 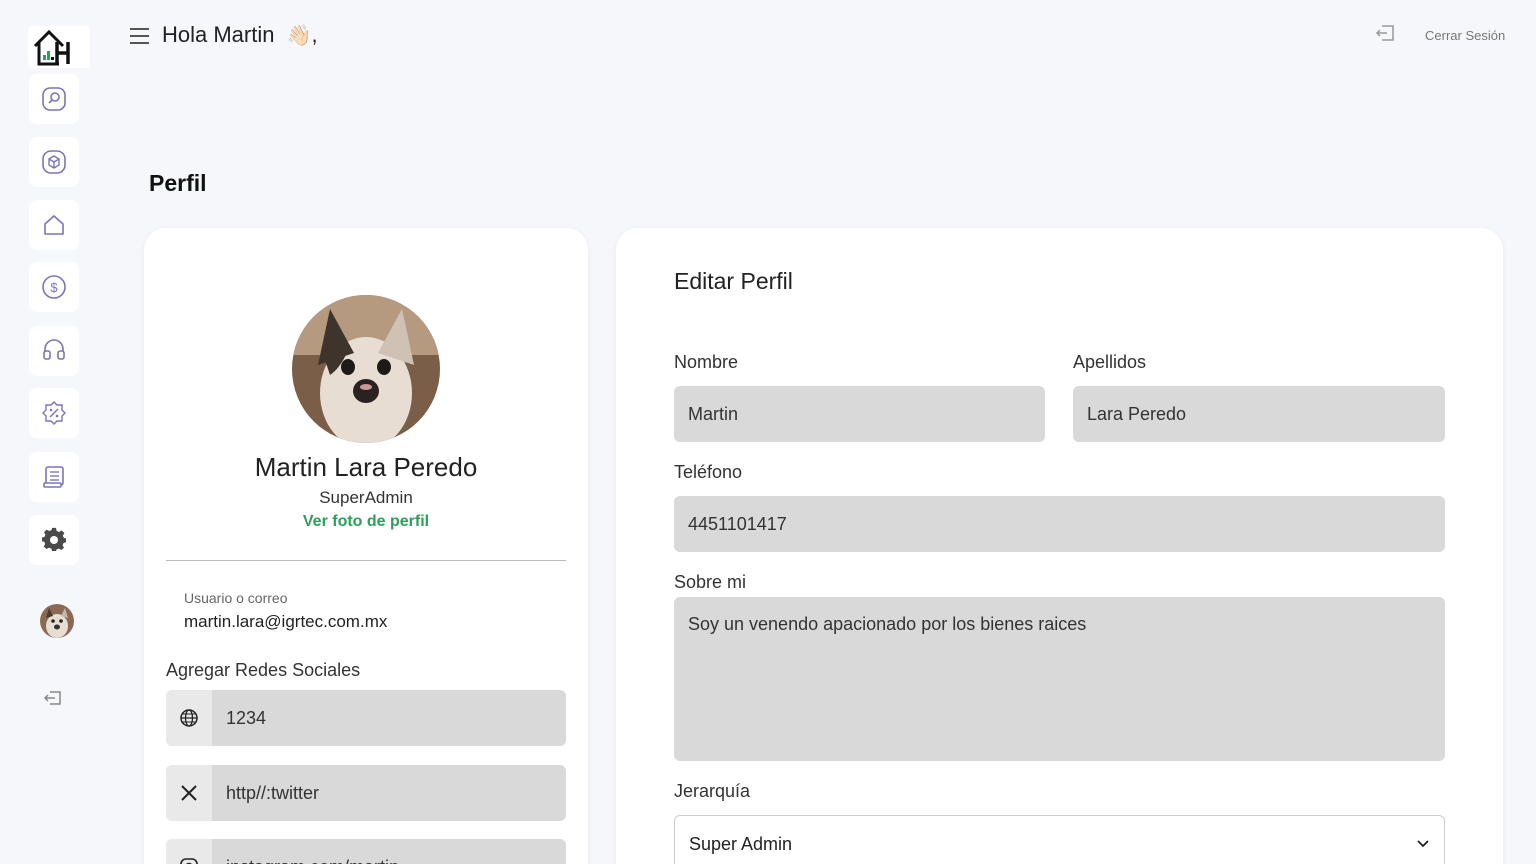 What do you see at coordinates (1059, 839) in the screenshot?
I see `jerarquia-select: Super Admin` at bounding box center [1059, 839].